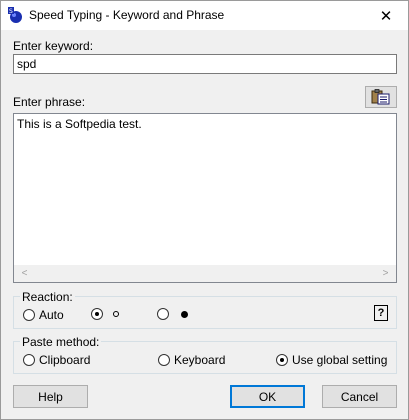 Image resolution: width=409 pixels, height=420 pixels. I want to click on reaction-auto-radio: Auto, so click(43, 315).